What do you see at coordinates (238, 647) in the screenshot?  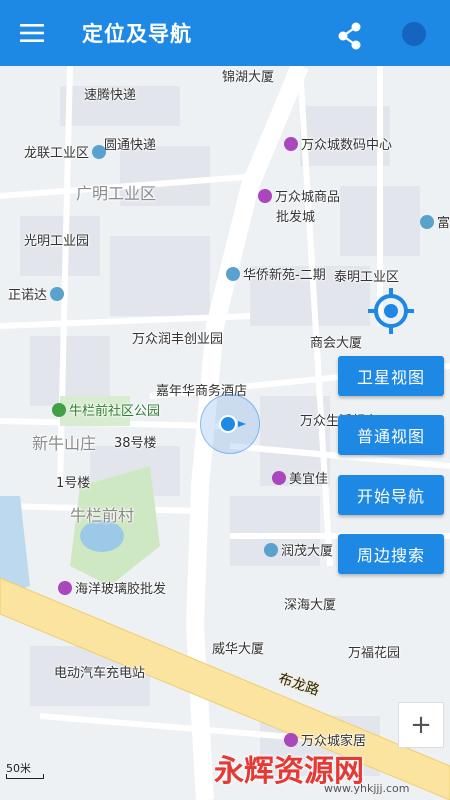 I see `map-label: 威华大厦` at bounding box center [238, 647].